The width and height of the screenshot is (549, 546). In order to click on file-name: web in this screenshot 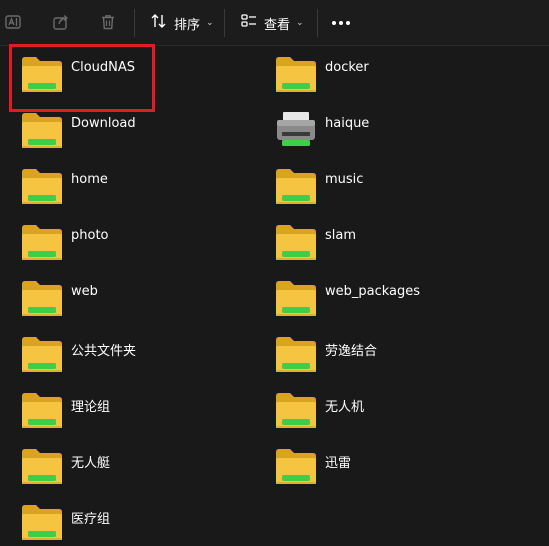, I will do `click(84, 291)`.